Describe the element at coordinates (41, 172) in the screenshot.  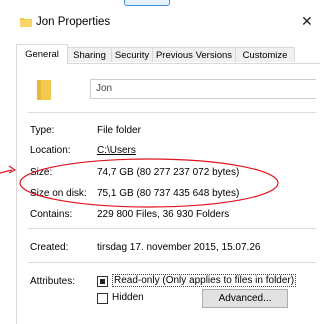
I see `size-label: Size:` at that location.